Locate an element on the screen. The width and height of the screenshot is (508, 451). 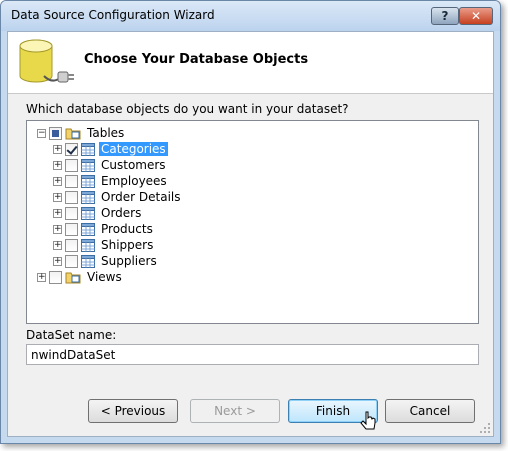
help-button: ? is located at coordinates (445, 16).